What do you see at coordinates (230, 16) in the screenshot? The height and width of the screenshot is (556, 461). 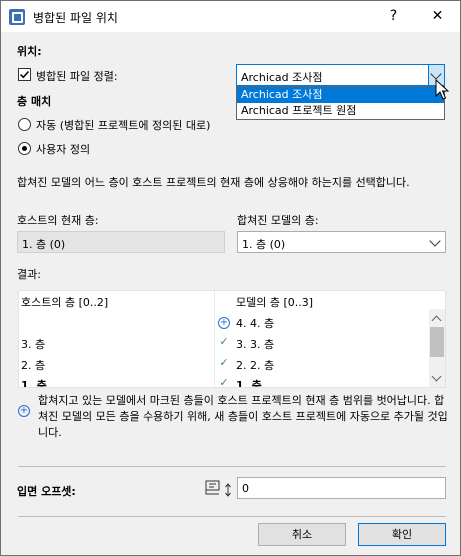 I see `title-bar: 병합된 파일 위치 ? ✕` at bounding box center [230, 16].